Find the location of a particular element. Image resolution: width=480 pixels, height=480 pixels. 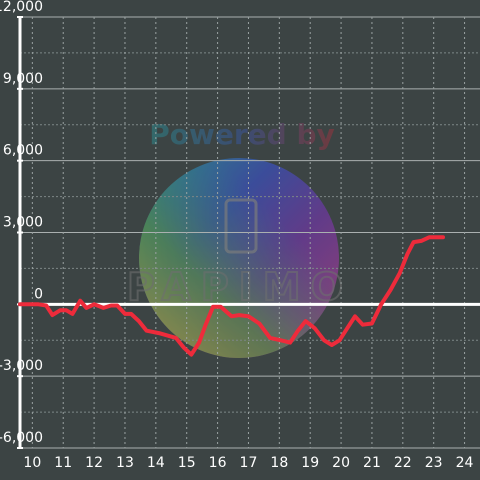

x-tick-label: 17 is located at coordinates (249, 463).